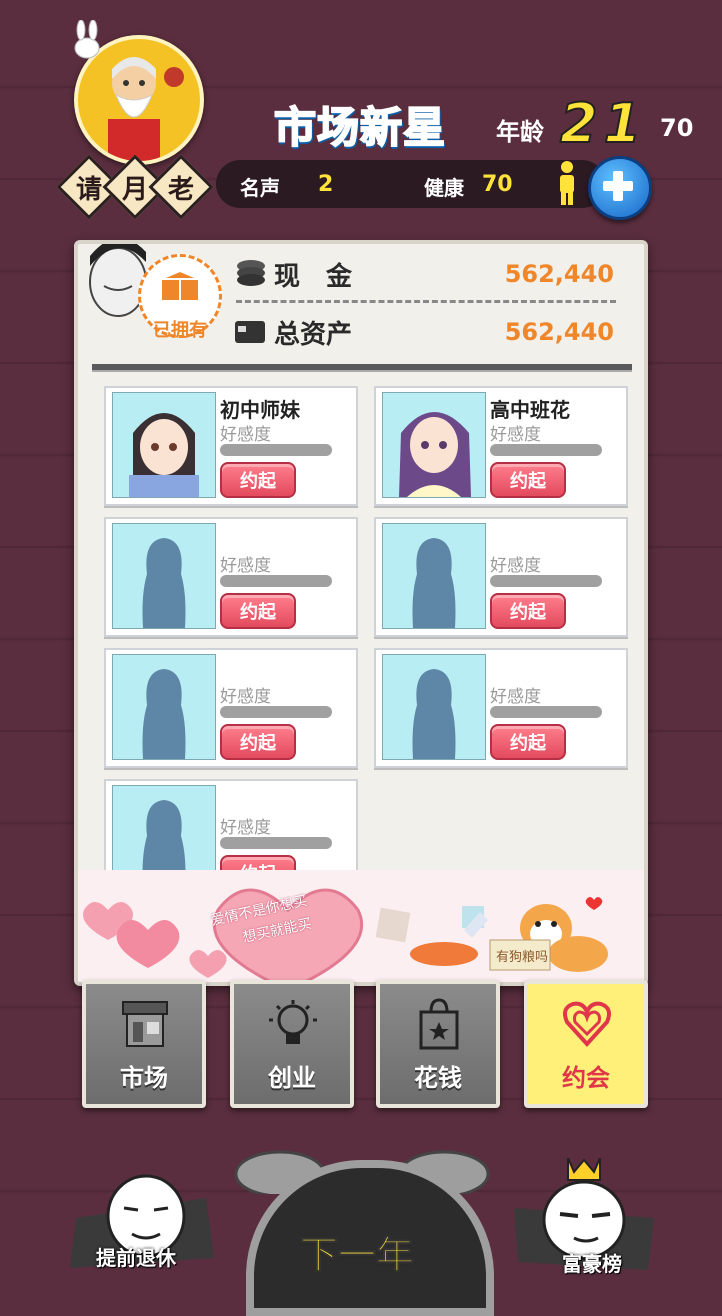 Image resolution: width=722 pixels, height=1316 pixels. I want to click on girl-card-5: 好感度 约起, so click(231, 708).